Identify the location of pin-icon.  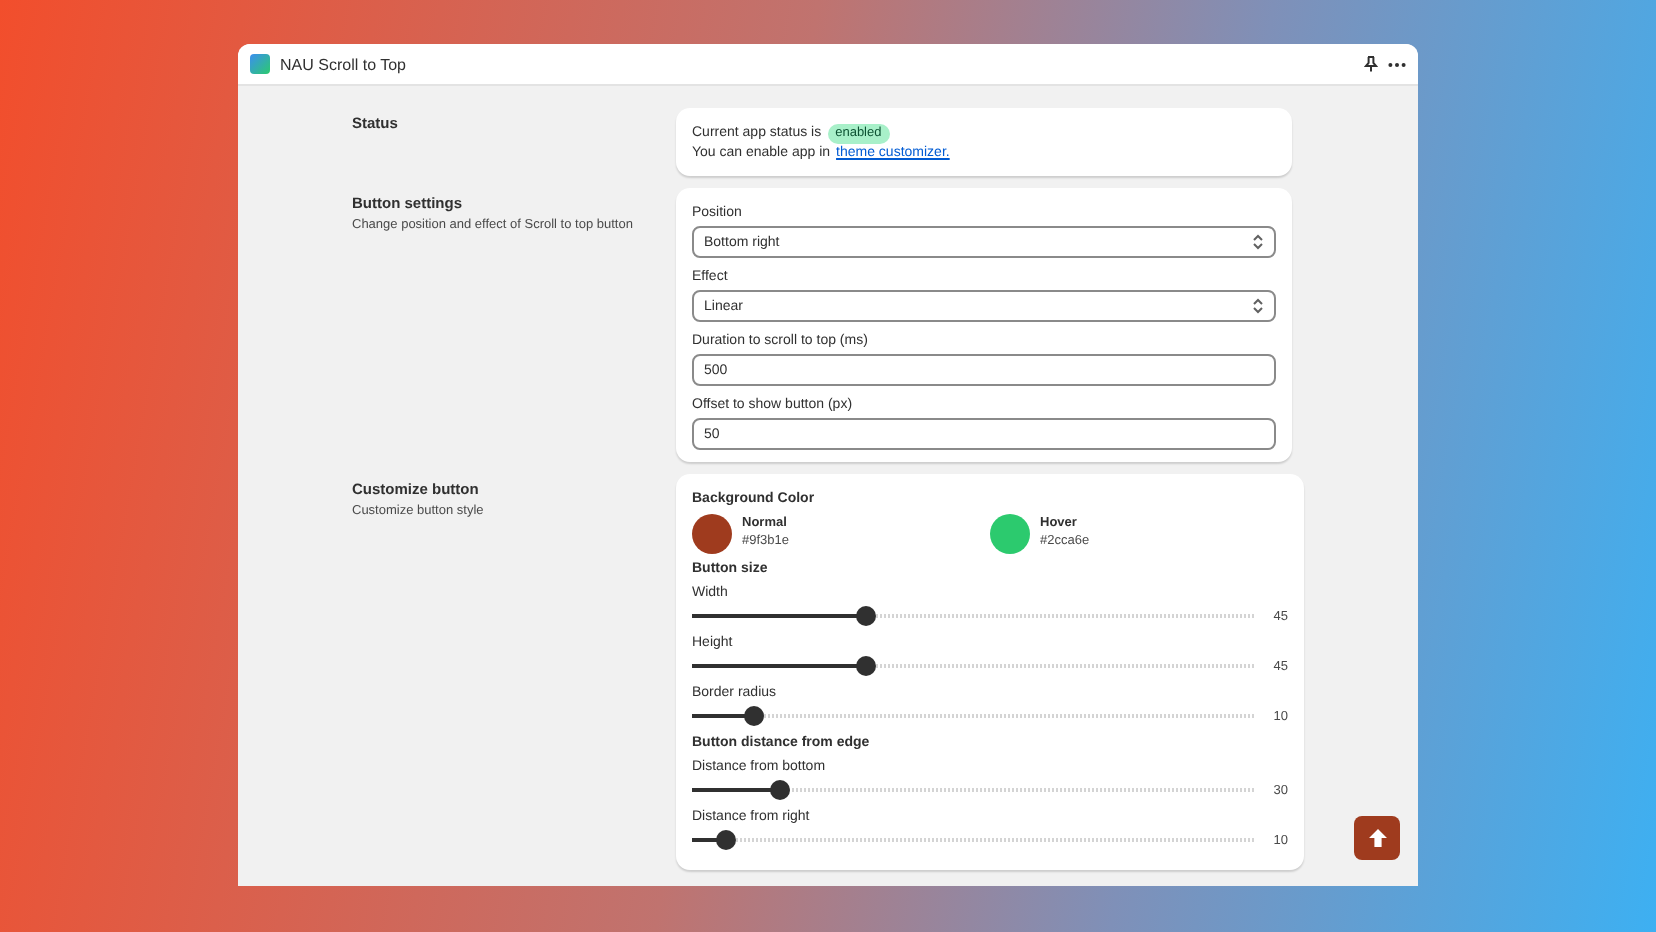
(1371, 64).